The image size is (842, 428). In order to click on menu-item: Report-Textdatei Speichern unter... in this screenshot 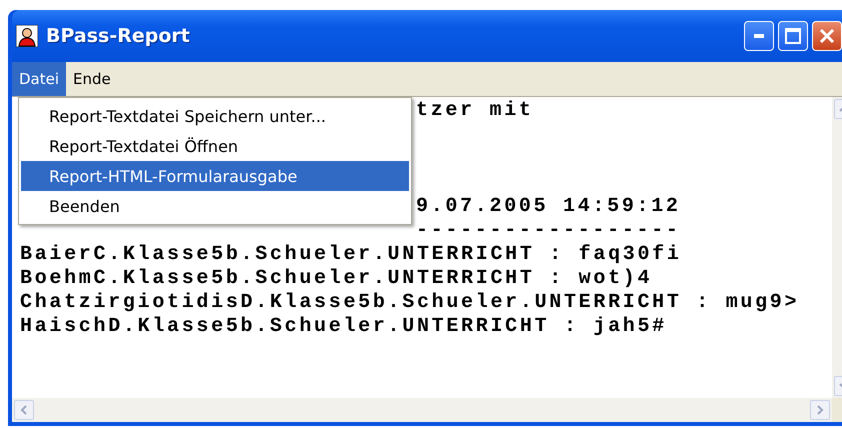, I will do `click(215, 116)`.